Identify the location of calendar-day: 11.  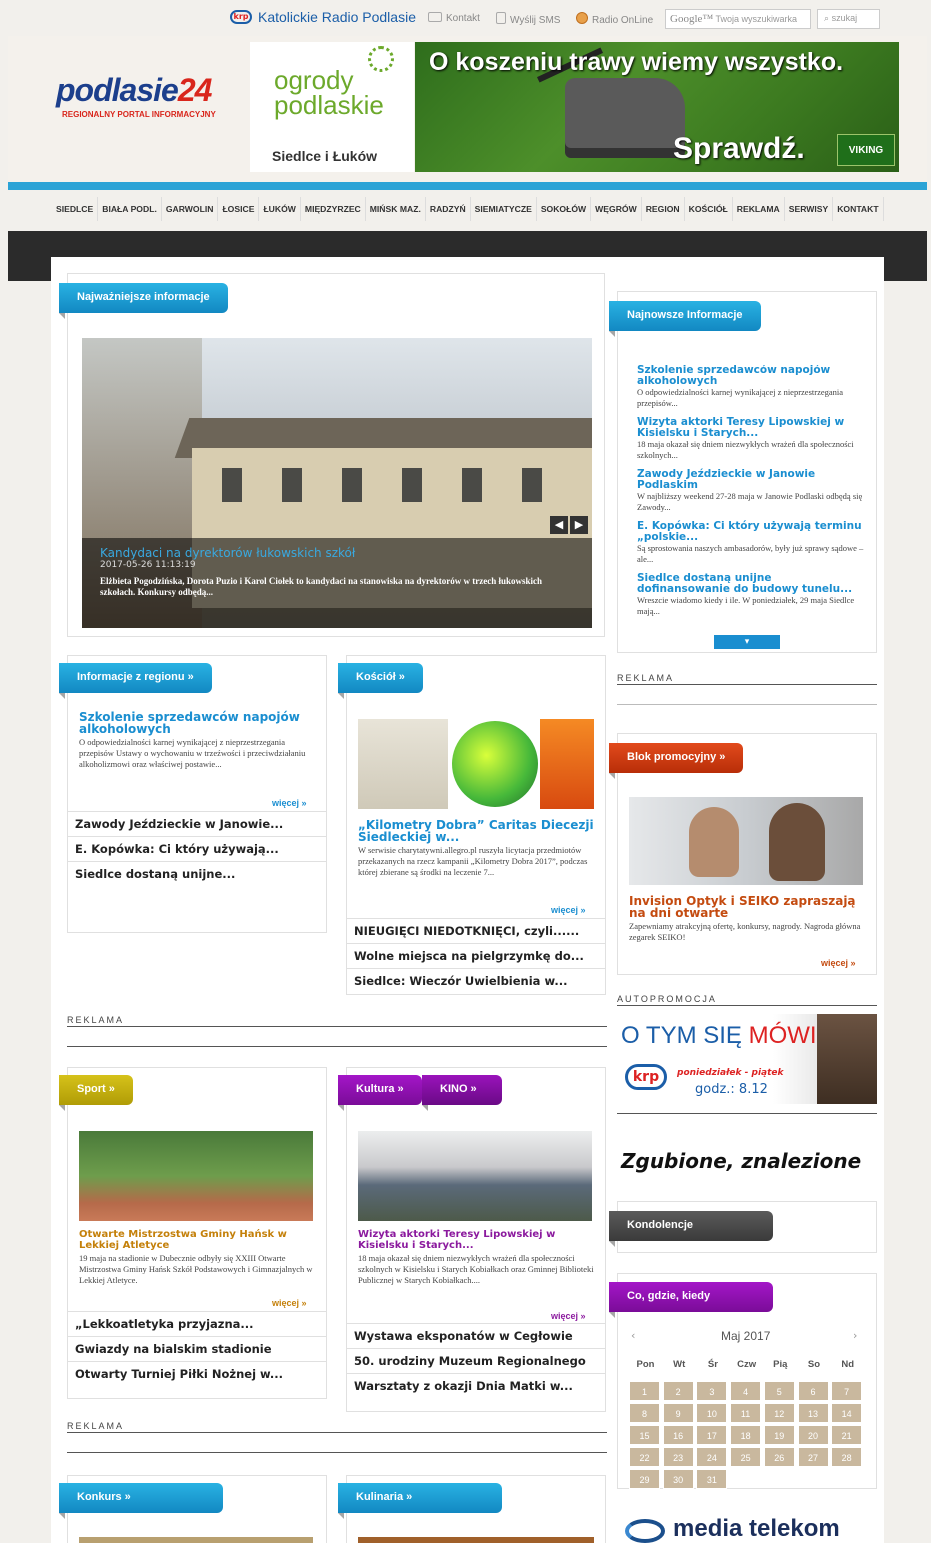
(746, 1413).